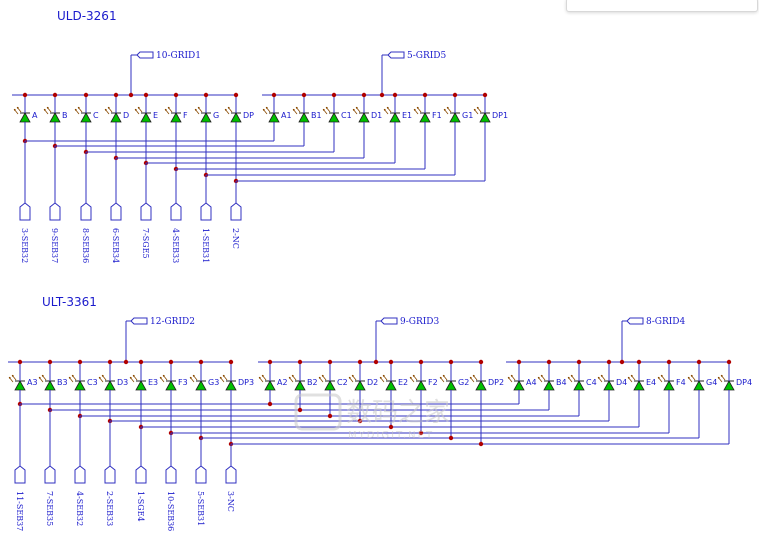  What do you see at coordinates (172, 322) in the screenshot?
I see `grid-label: 12-GRID2` at bounding box center [172, 322].